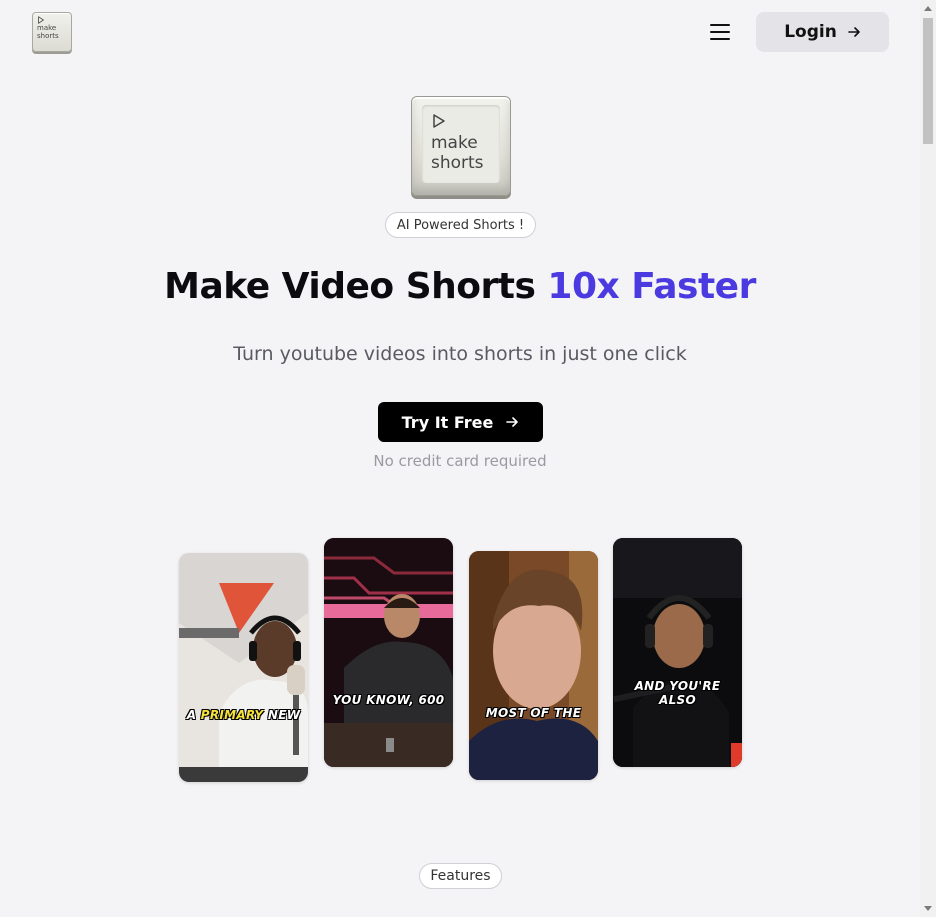 Image resolution: width=936 pixels, height=917 pixels. What do you see at coordinates (447, 422) in the screenshot?
I see `cta-label: Try It Free` at bounding box center [447, 422].